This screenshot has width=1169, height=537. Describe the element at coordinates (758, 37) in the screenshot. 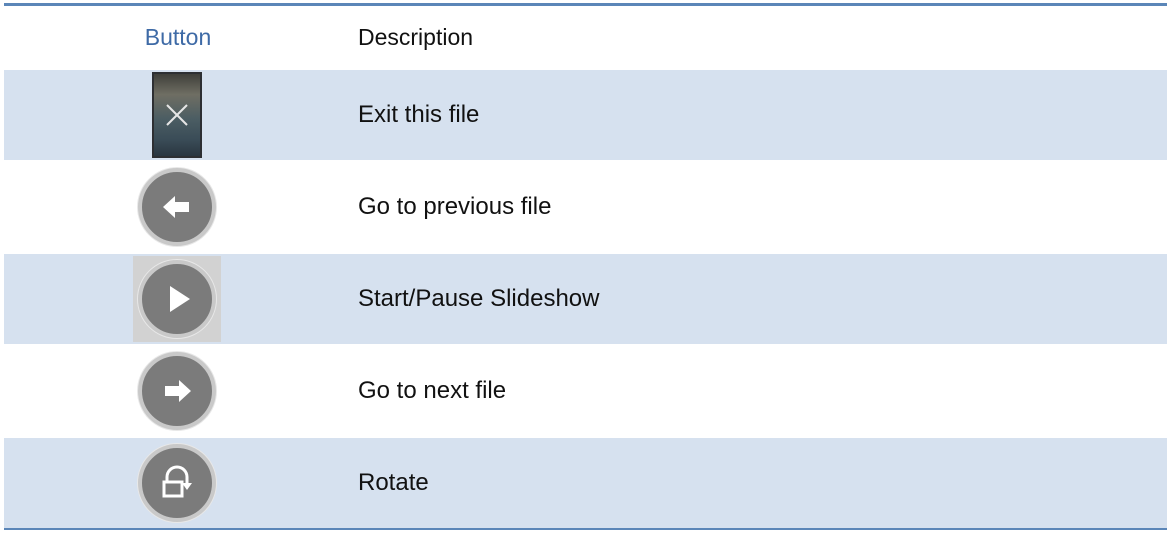

I see `header-cell-description: Description` at that location.